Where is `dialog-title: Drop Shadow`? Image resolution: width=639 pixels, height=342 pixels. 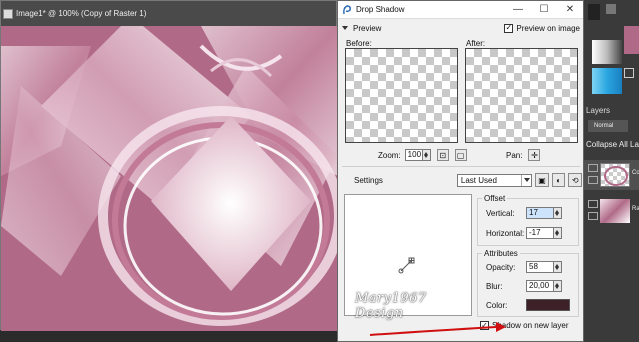 dialog-title: Drop Shadow is located at coordinates (380, 9).